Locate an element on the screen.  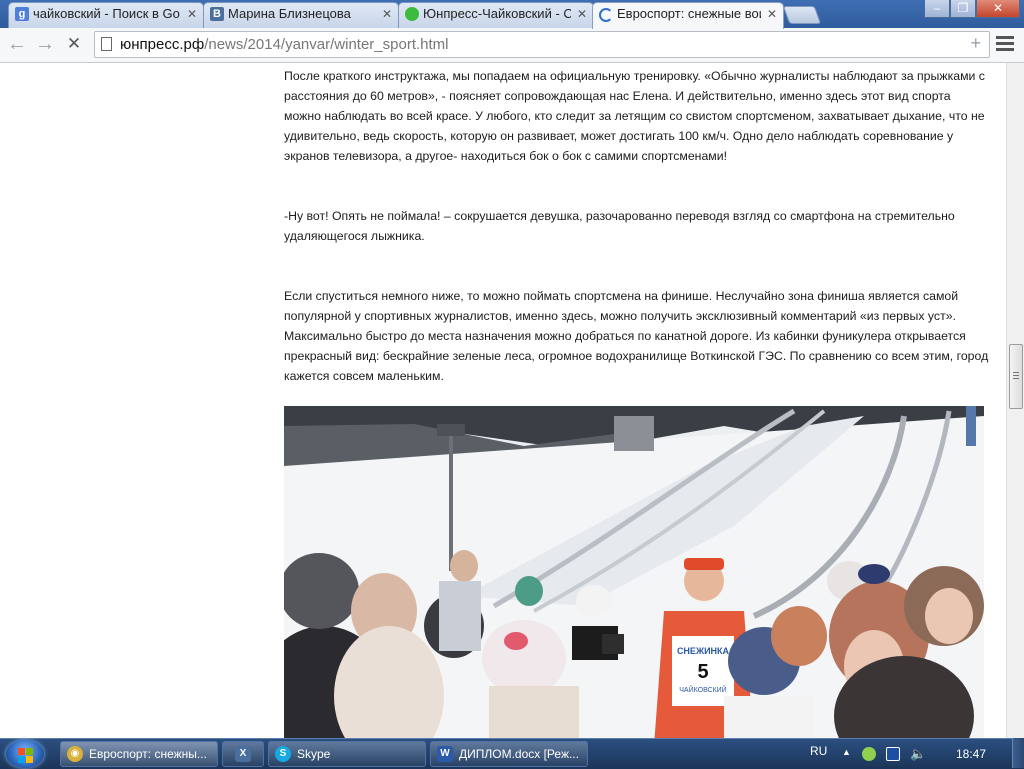
browser-menu-icon is located at coordinates (1005, 45).